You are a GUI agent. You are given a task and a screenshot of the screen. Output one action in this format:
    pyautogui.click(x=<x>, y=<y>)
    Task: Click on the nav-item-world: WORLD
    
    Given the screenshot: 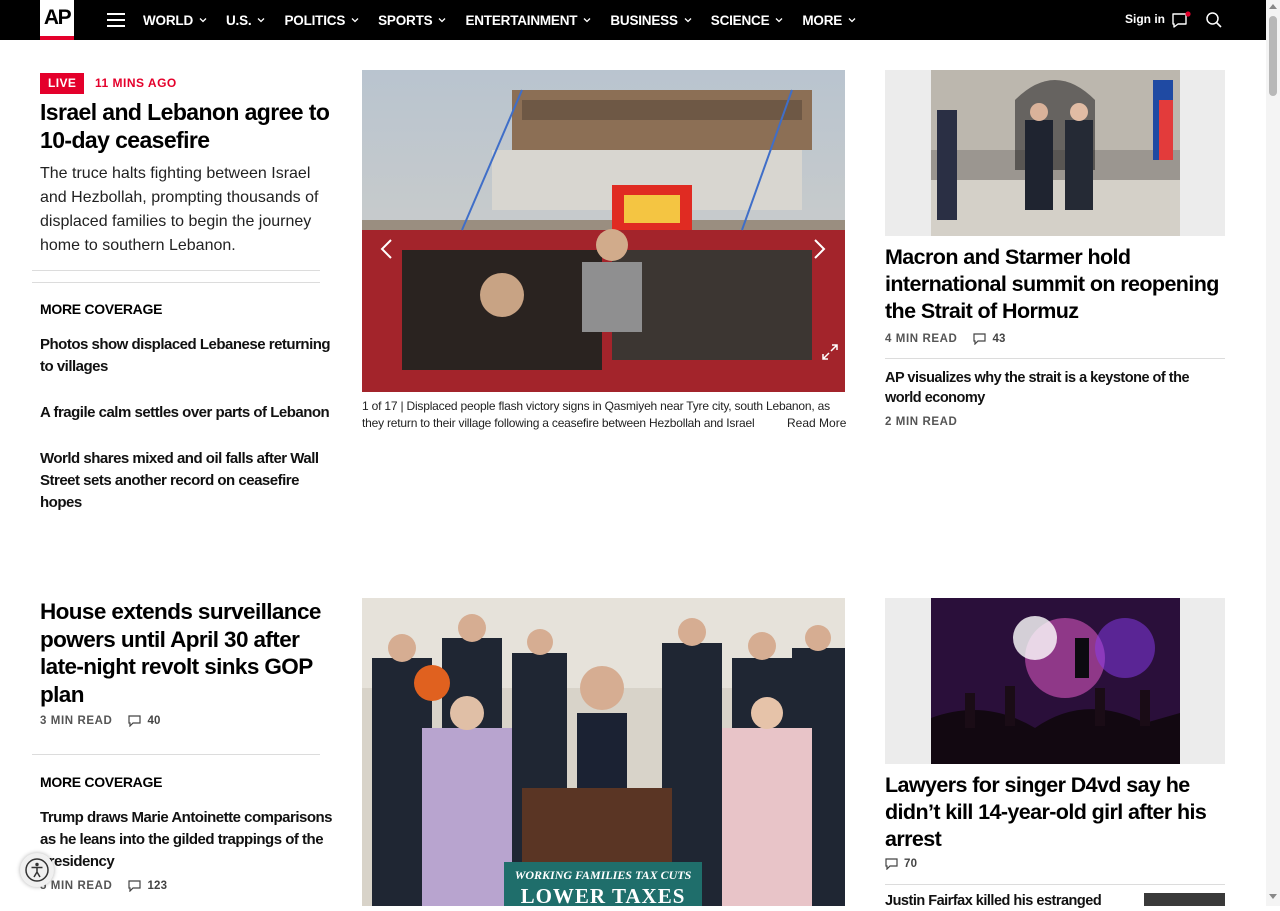 What is the action you would take?
    pyautogui.click(x=175, y=20)
    